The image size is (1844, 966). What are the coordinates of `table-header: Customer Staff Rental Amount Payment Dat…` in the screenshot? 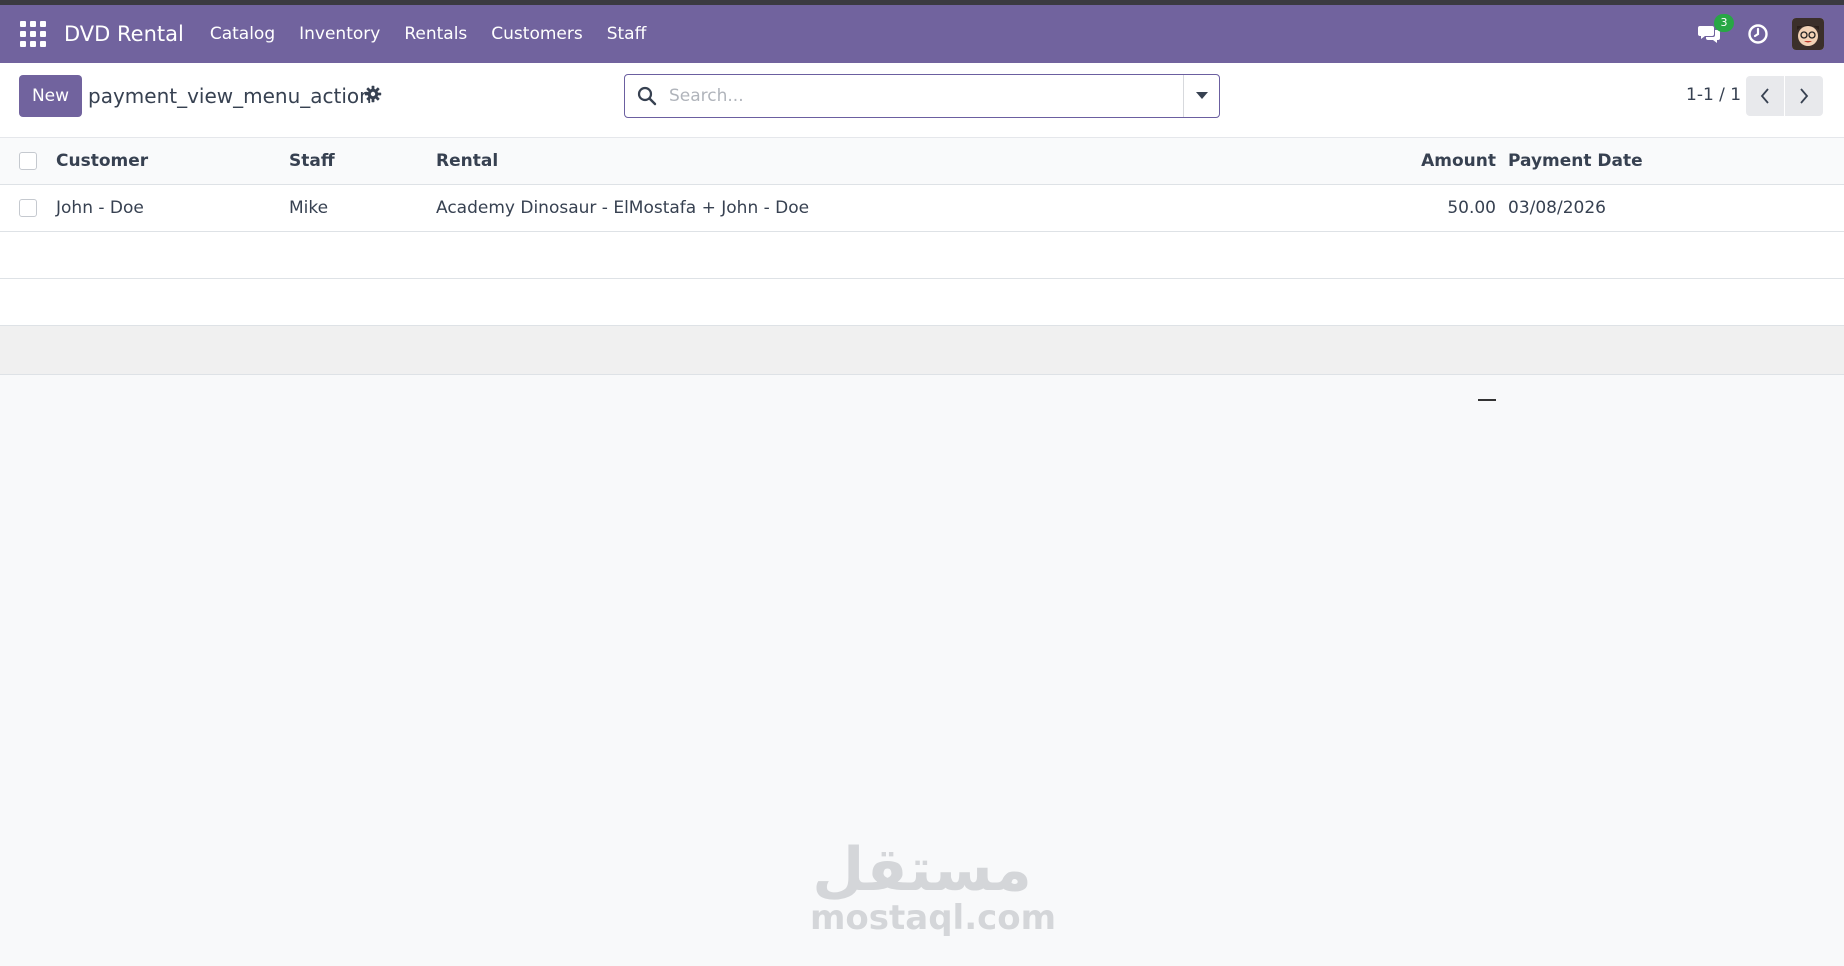 It's located at (922, 161).